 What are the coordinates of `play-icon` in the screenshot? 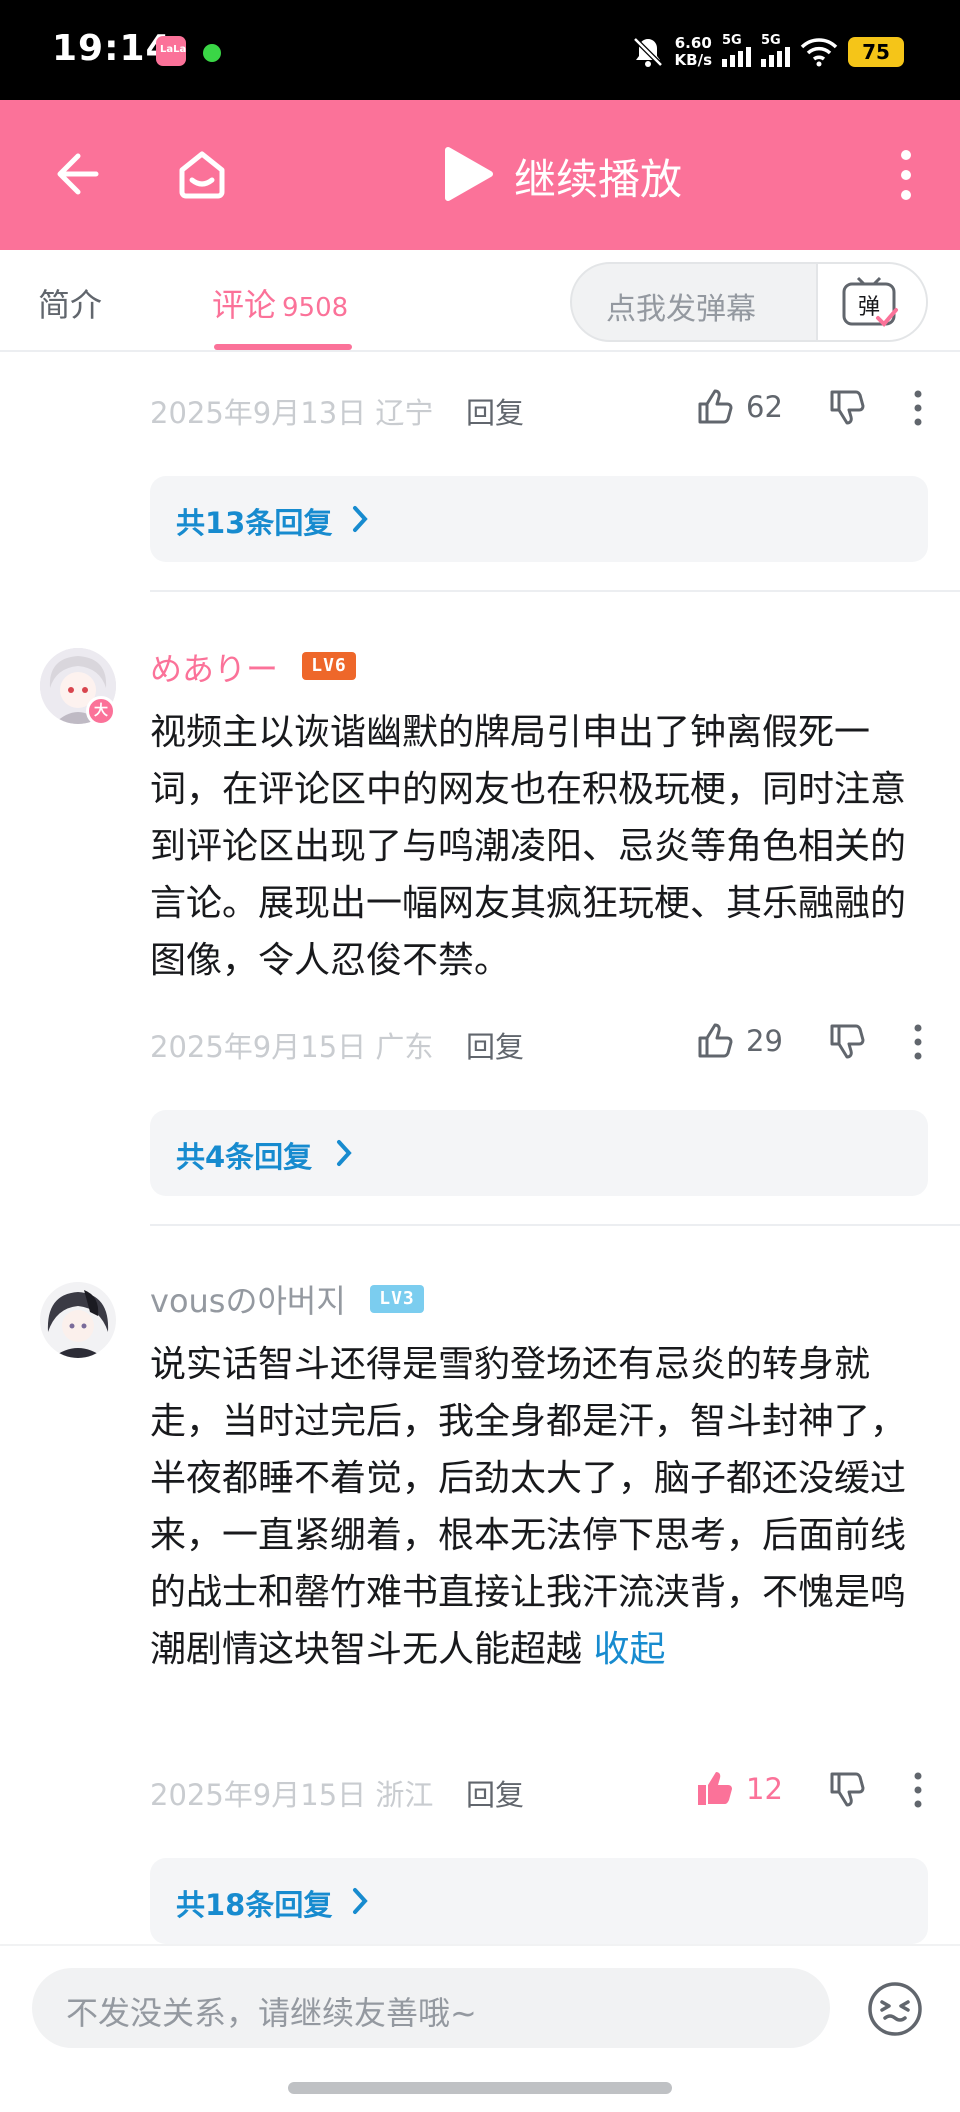 It's located at (468, 174).